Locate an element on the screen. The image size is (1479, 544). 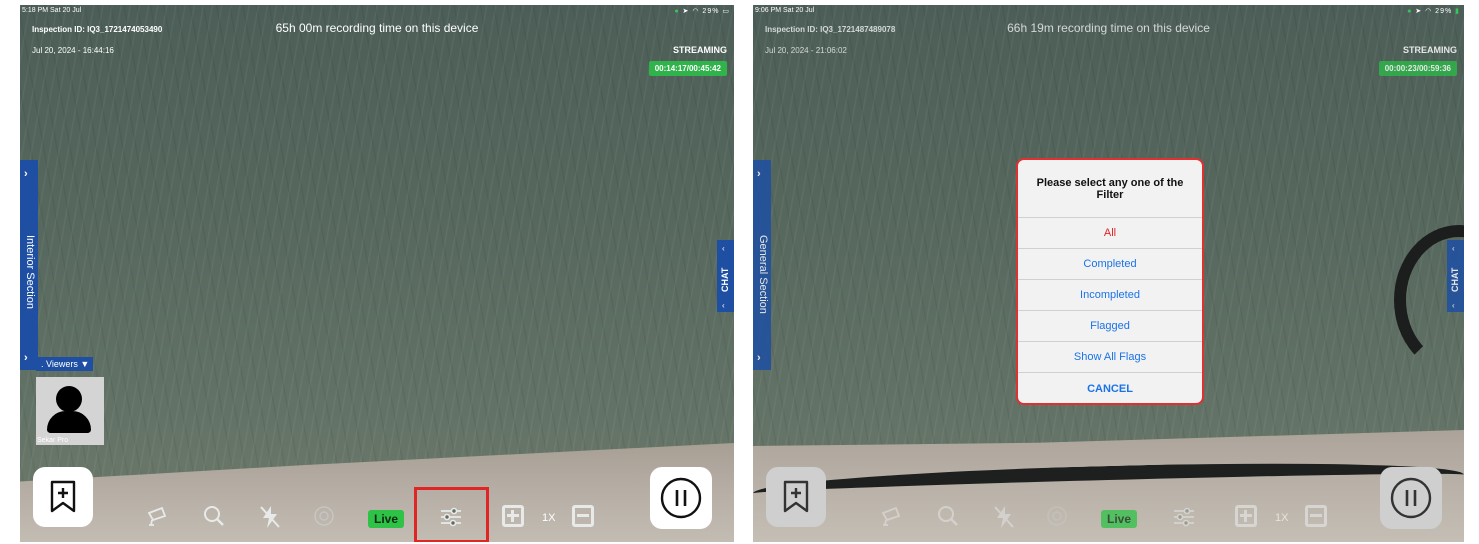
status-bar: 9:06 PM Sat 20 Jul ● ➤ ◠ 29% ▮ is located at coordinates (1108, 12).